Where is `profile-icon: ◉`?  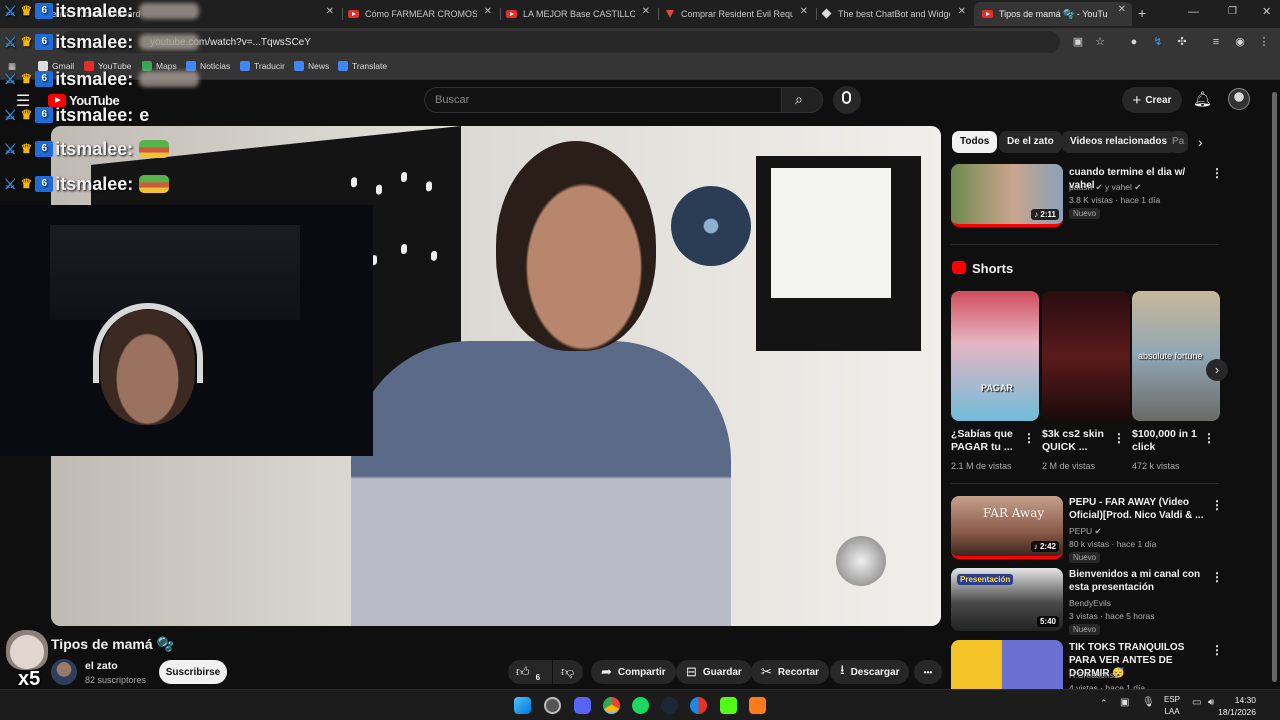
profile-icon: ◉ is located at coordinates (1240, 42).